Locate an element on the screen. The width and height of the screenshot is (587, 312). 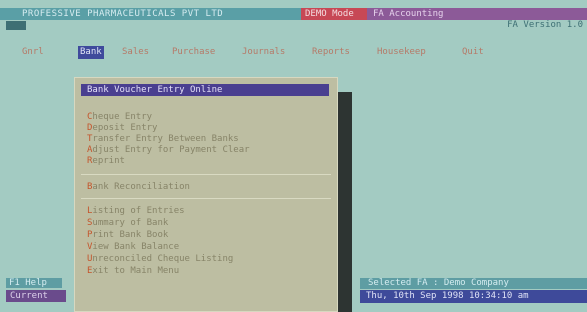
option-view-bank-balance: View Bank Balance is located at coordinates (133, 247).